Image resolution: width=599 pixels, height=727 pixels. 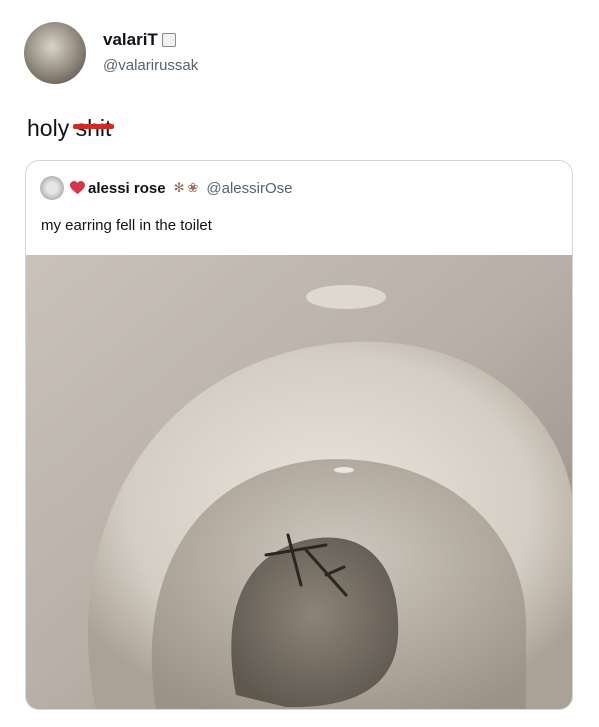 What do you see at coordinates (52, 188) in the screenshot?
I see `quote-avatar` at bounding box center [52, 188].